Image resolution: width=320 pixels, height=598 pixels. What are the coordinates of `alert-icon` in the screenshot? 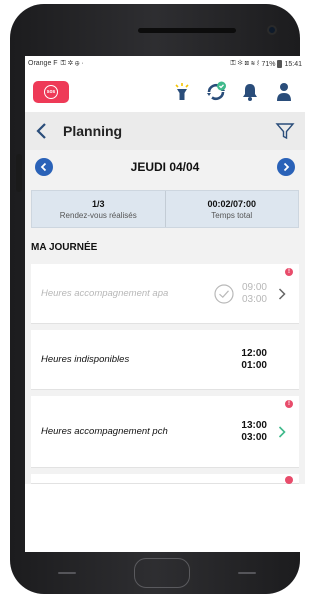 It's located at (289, 480).